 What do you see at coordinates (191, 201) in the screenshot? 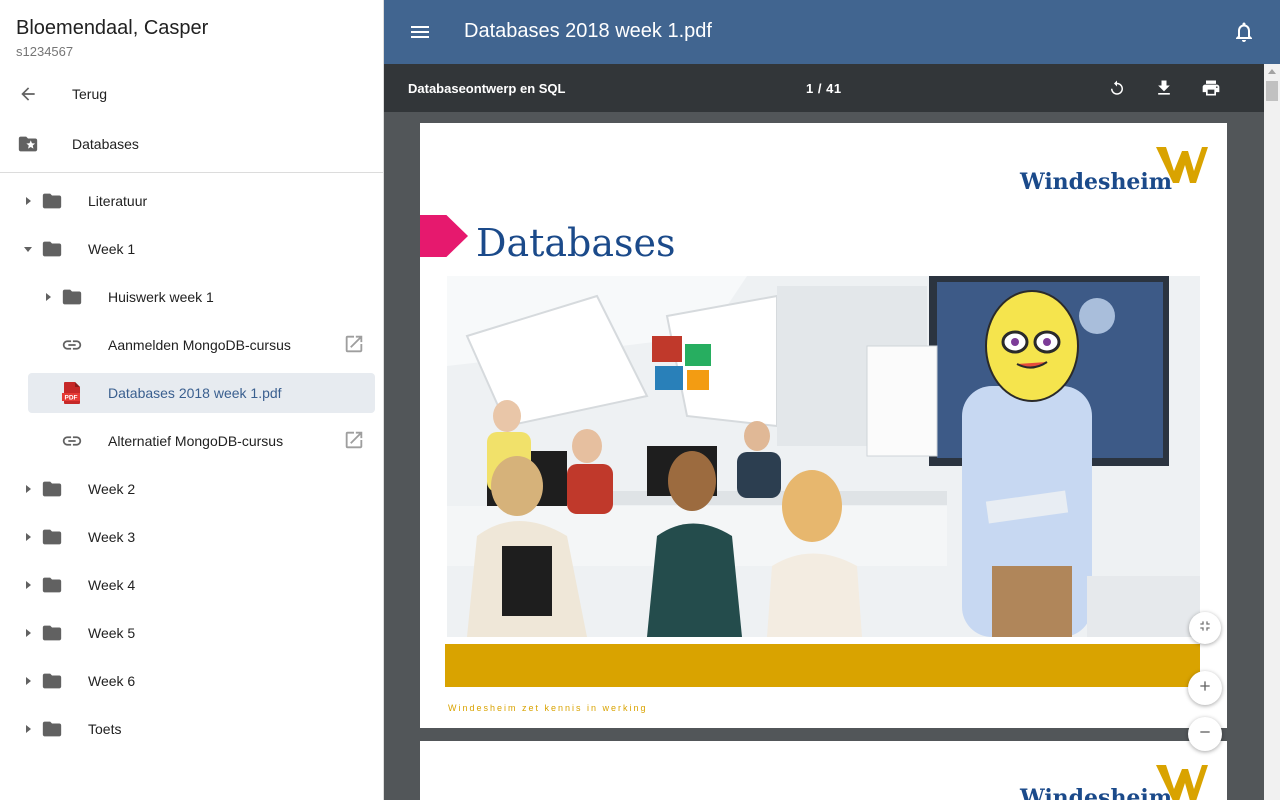
I see `tree-item-literatuur: Literatuur` at bounding box center [191, 201].